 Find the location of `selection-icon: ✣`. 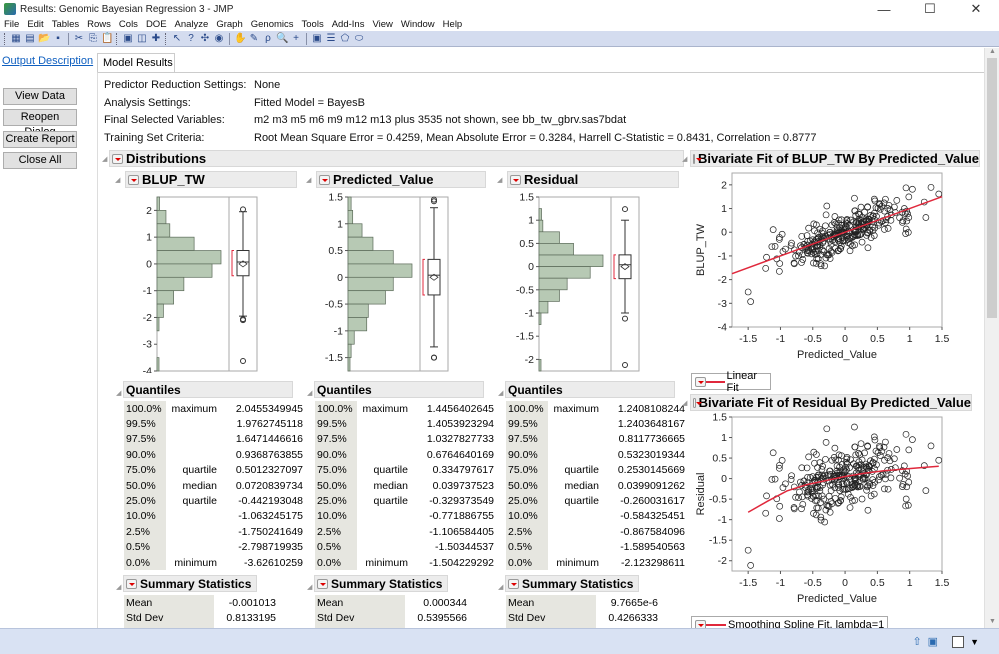

selection-icon: ✣ is located at coordinates (205, 39).